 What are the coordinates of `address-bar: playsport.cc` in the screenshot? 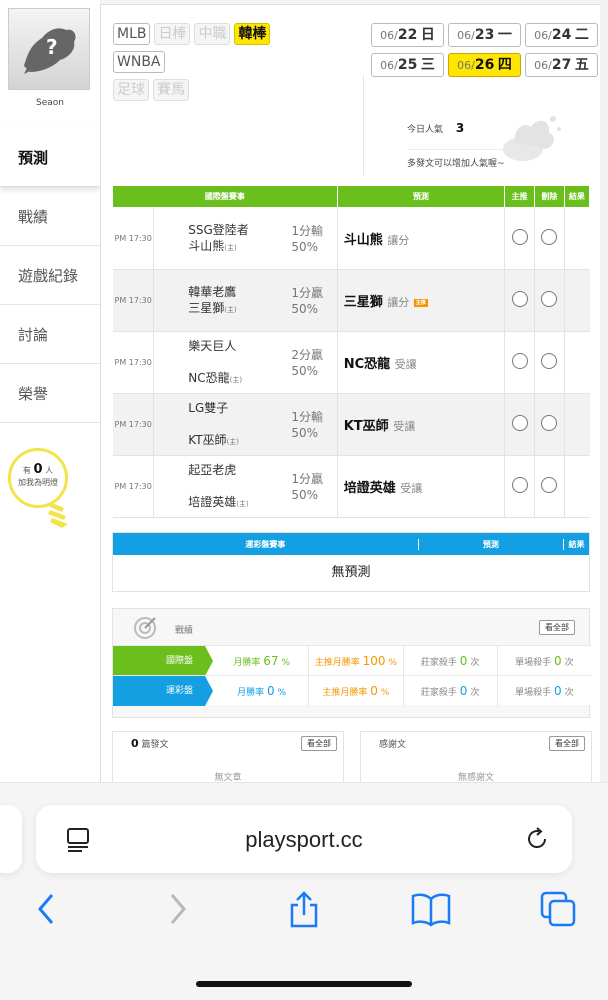 It's located at (304, 839).